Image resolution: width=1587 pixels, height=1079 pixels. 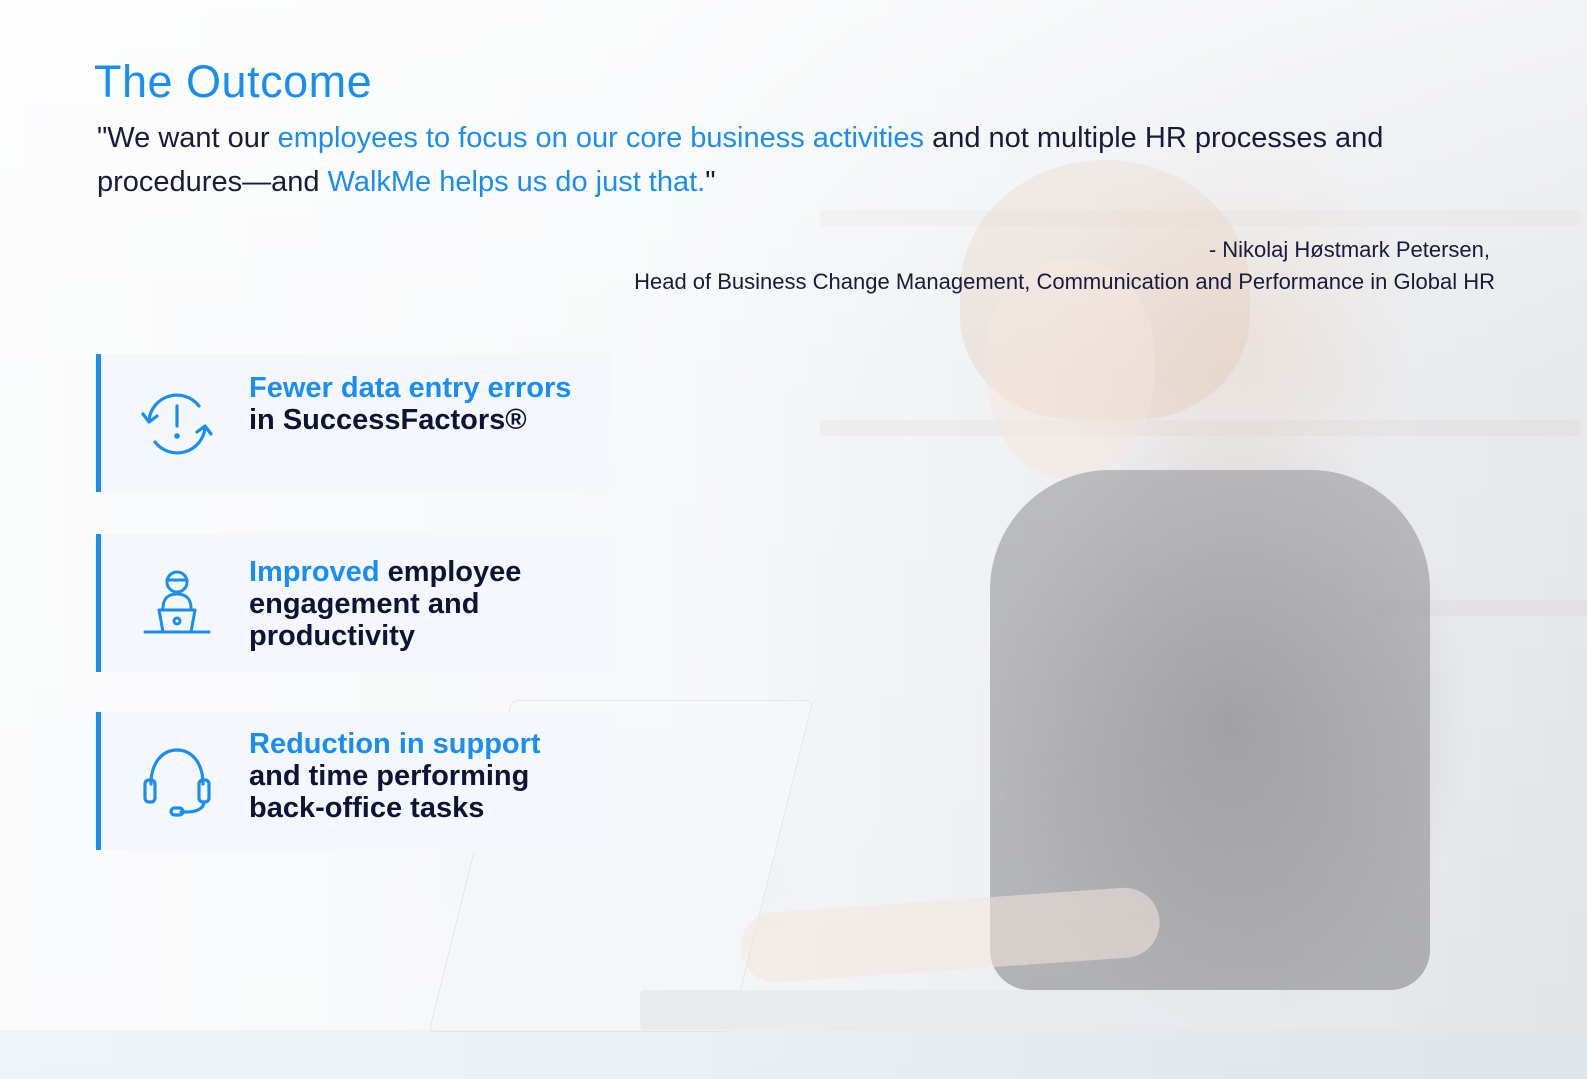 I want to click on outcome-highlight: Fewer data entry errors, so click(x=410, y=388).